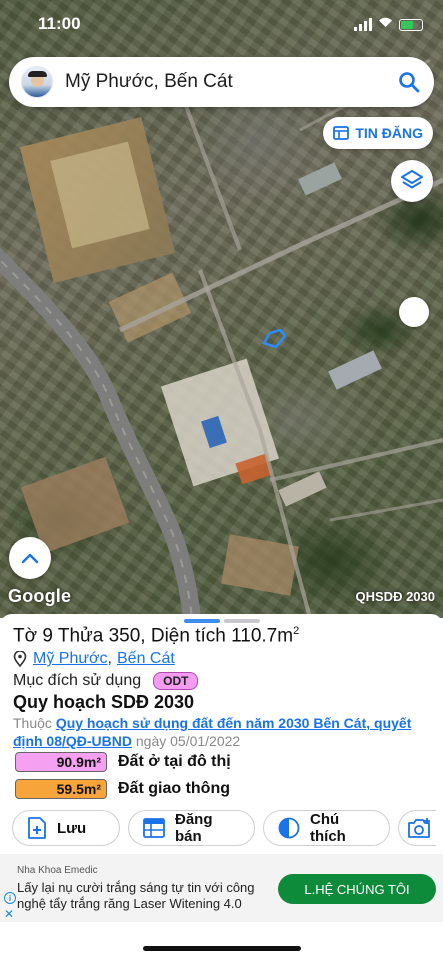 This screenshot has height=960, width=443. Describe the element at coordinates (174, 761) in the screenshot. I see `area-label: Đất ở tại đô thị` at that location.